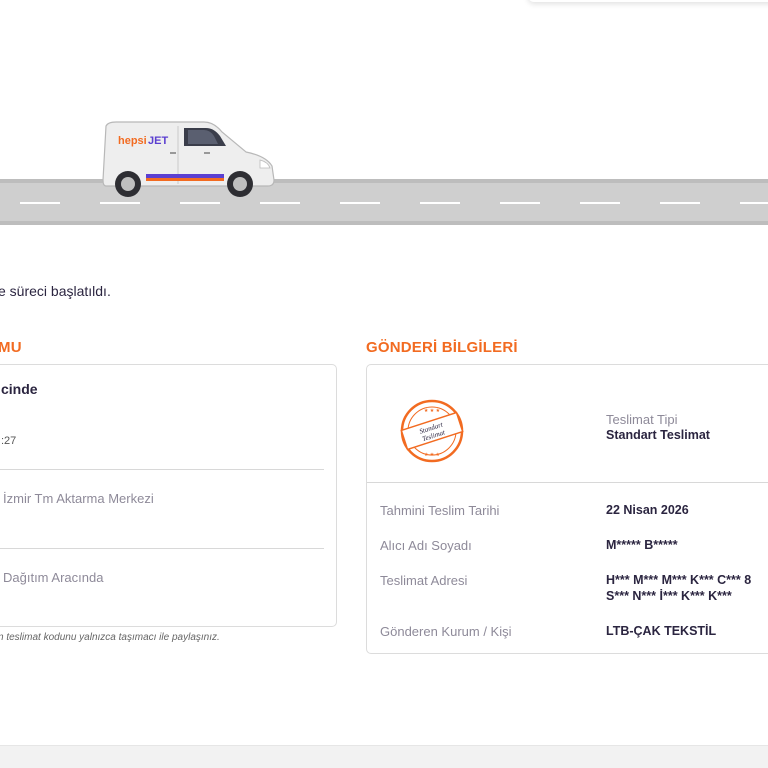 The image size is (768, 768). I want to click on standart-teslimat-stamp-icon: Standart Teslimat ★ ★ ★ ★ ★ ★, so click(432, 431).